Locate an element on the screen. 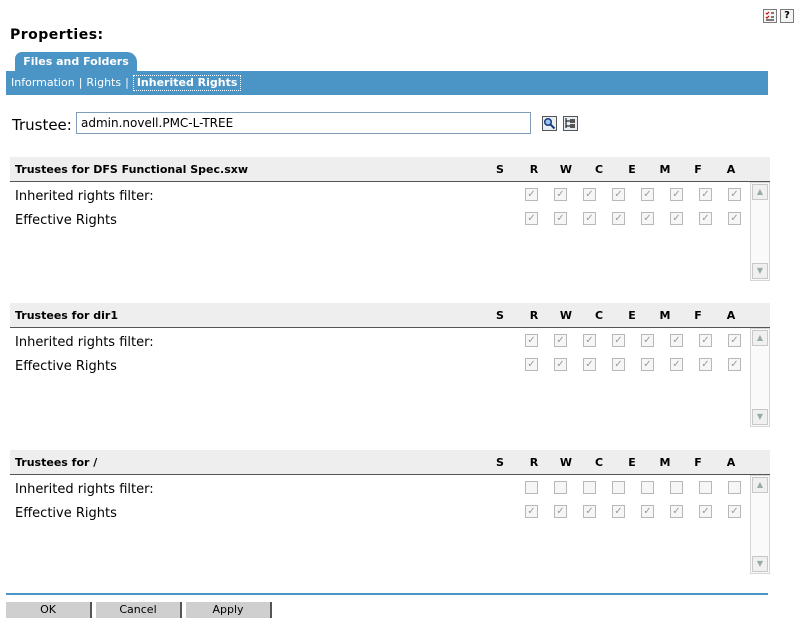 The width and height of the screenshot is (796, 618). rights-checkbox-w is located at coordinates (560, 487).